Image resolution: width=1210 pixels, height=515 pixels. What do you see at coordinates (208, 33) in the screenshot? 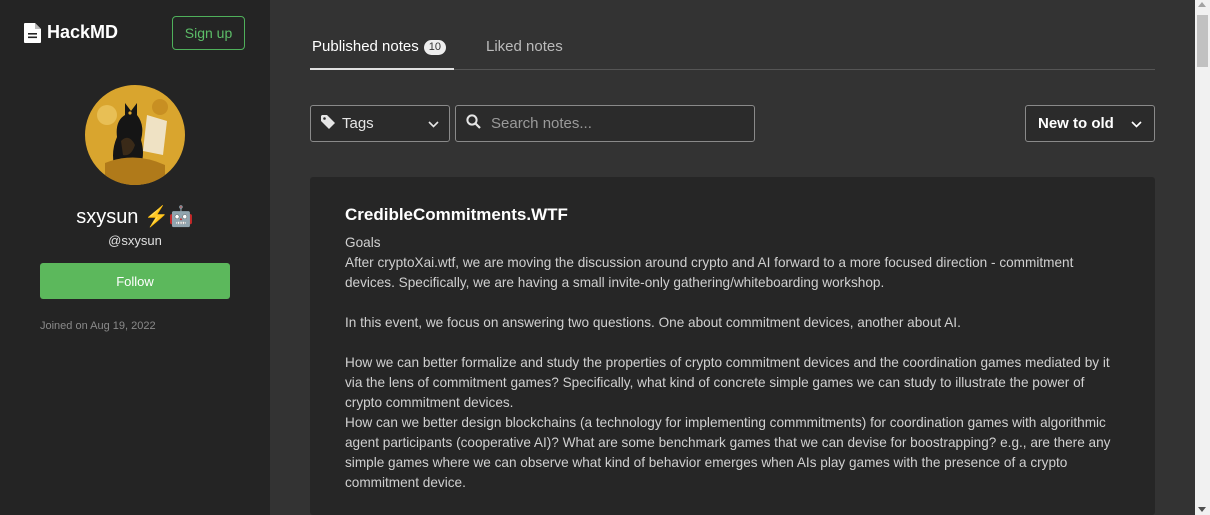
I see `signup-button: Sign up` at bounding box center [208, 33].